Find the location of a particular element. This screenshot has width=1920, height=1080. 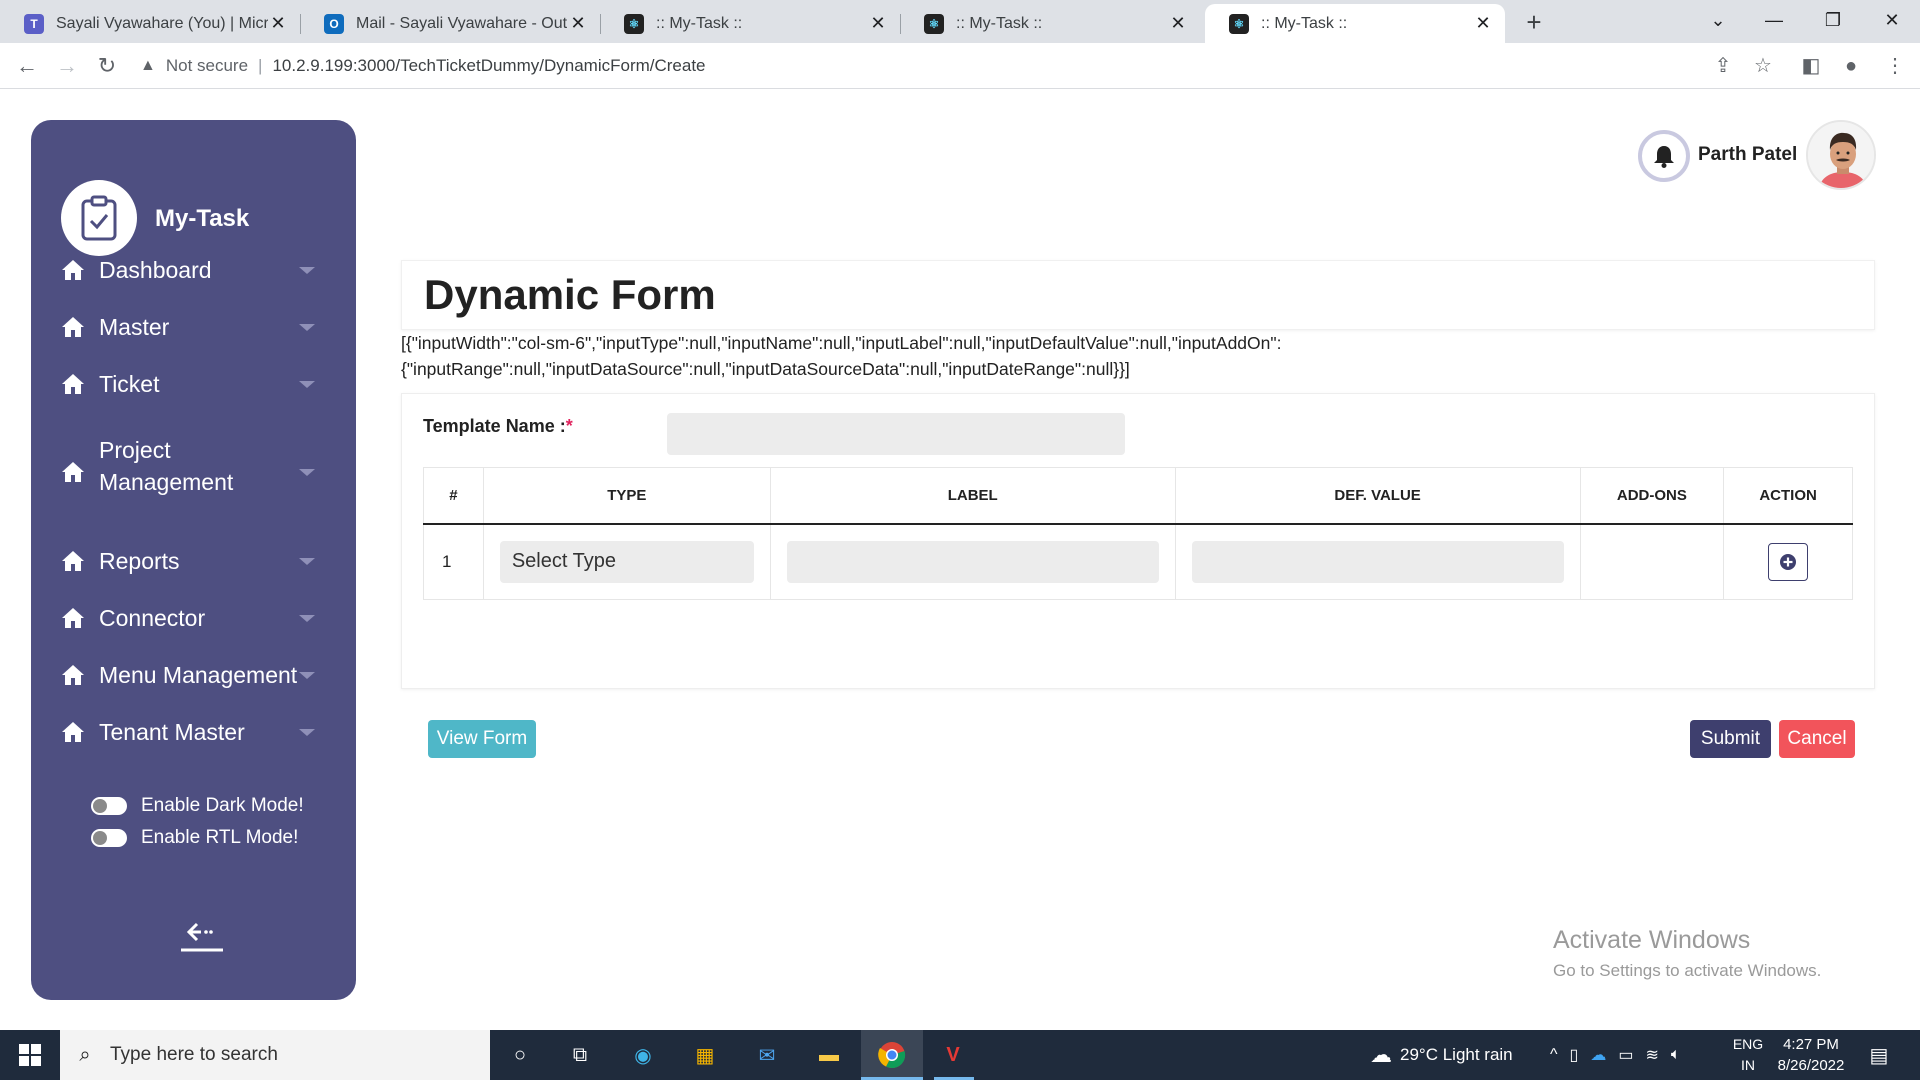

sidebar-item-label: Master is located at coordinates (134, 327).